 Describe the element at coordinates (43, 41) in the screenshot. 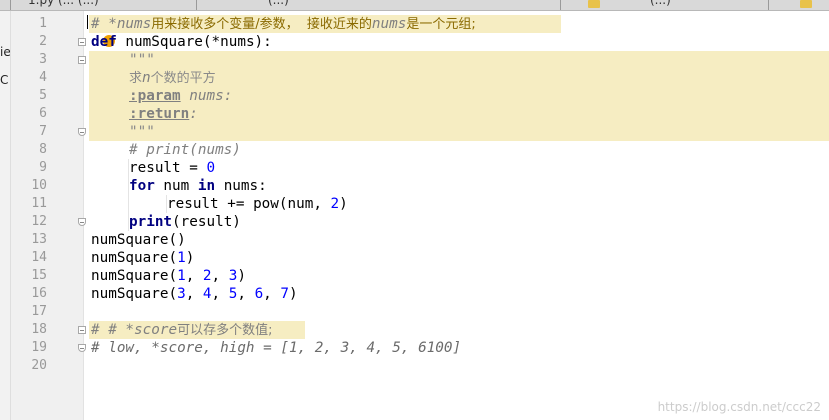

I see `line-number: 2` at that location.